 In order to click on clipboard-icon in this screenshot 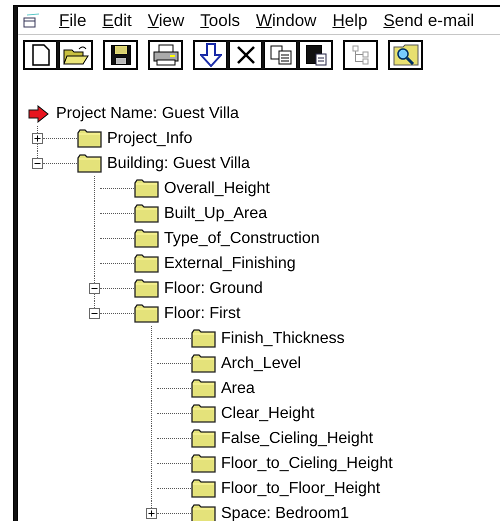, I will do `click(315, 55)`.